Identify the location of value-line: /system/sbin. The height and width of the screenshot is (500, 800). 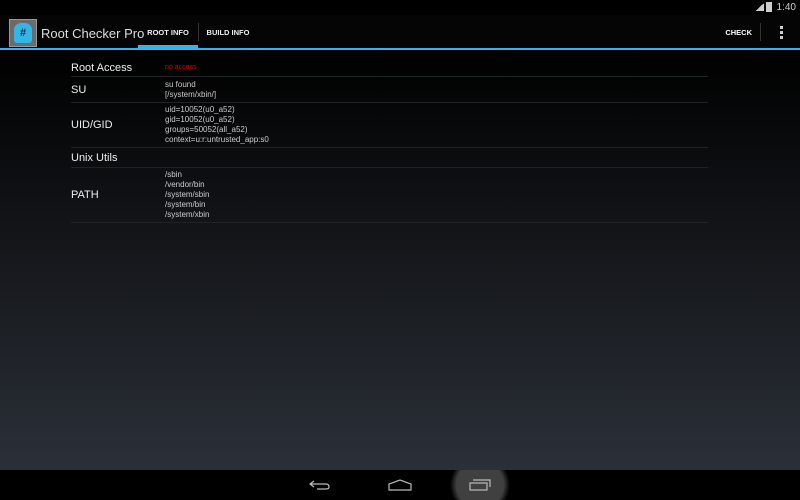
(187, 194).